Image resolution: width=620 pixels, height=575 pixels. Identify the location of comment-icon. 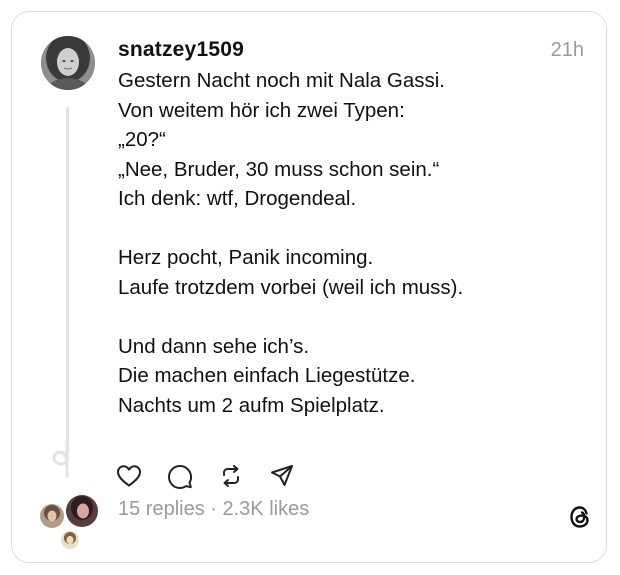
(180, 477).